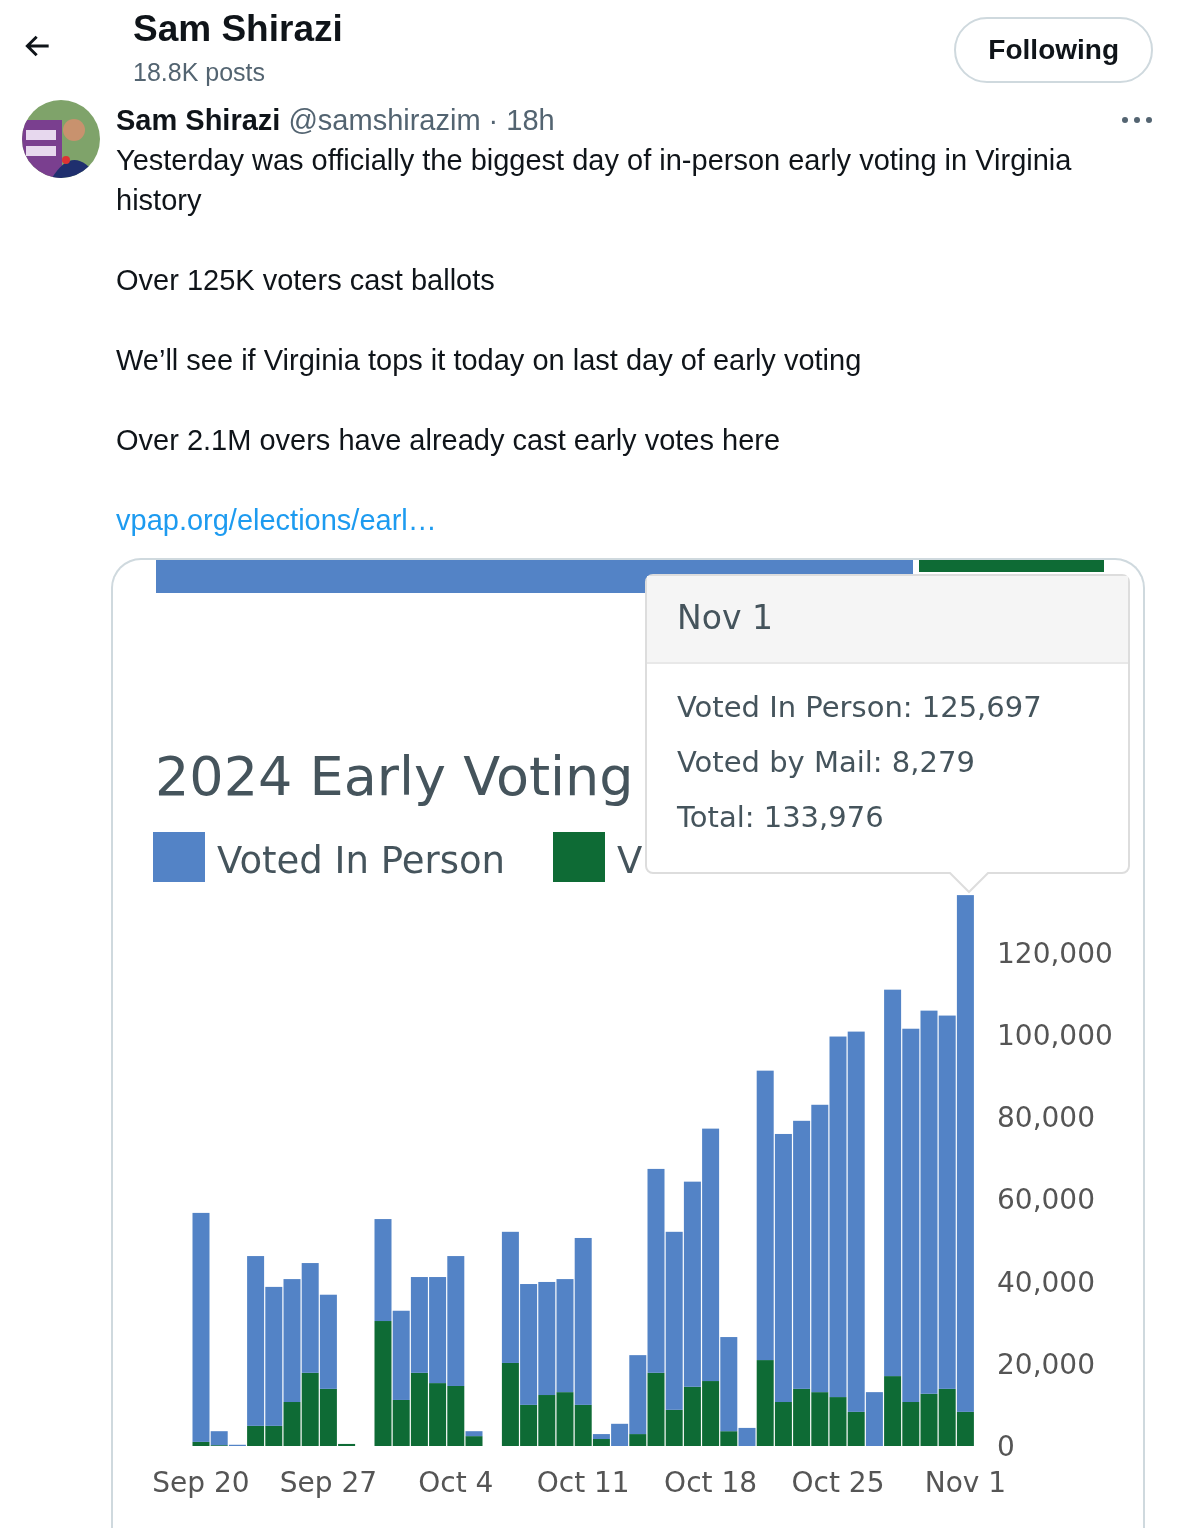 This screenshot has height=1529, width=1199. Describe the element at coordinates (780, 817) in the screenshot. I see `tooltip-text: Total: 133,976` at that location.